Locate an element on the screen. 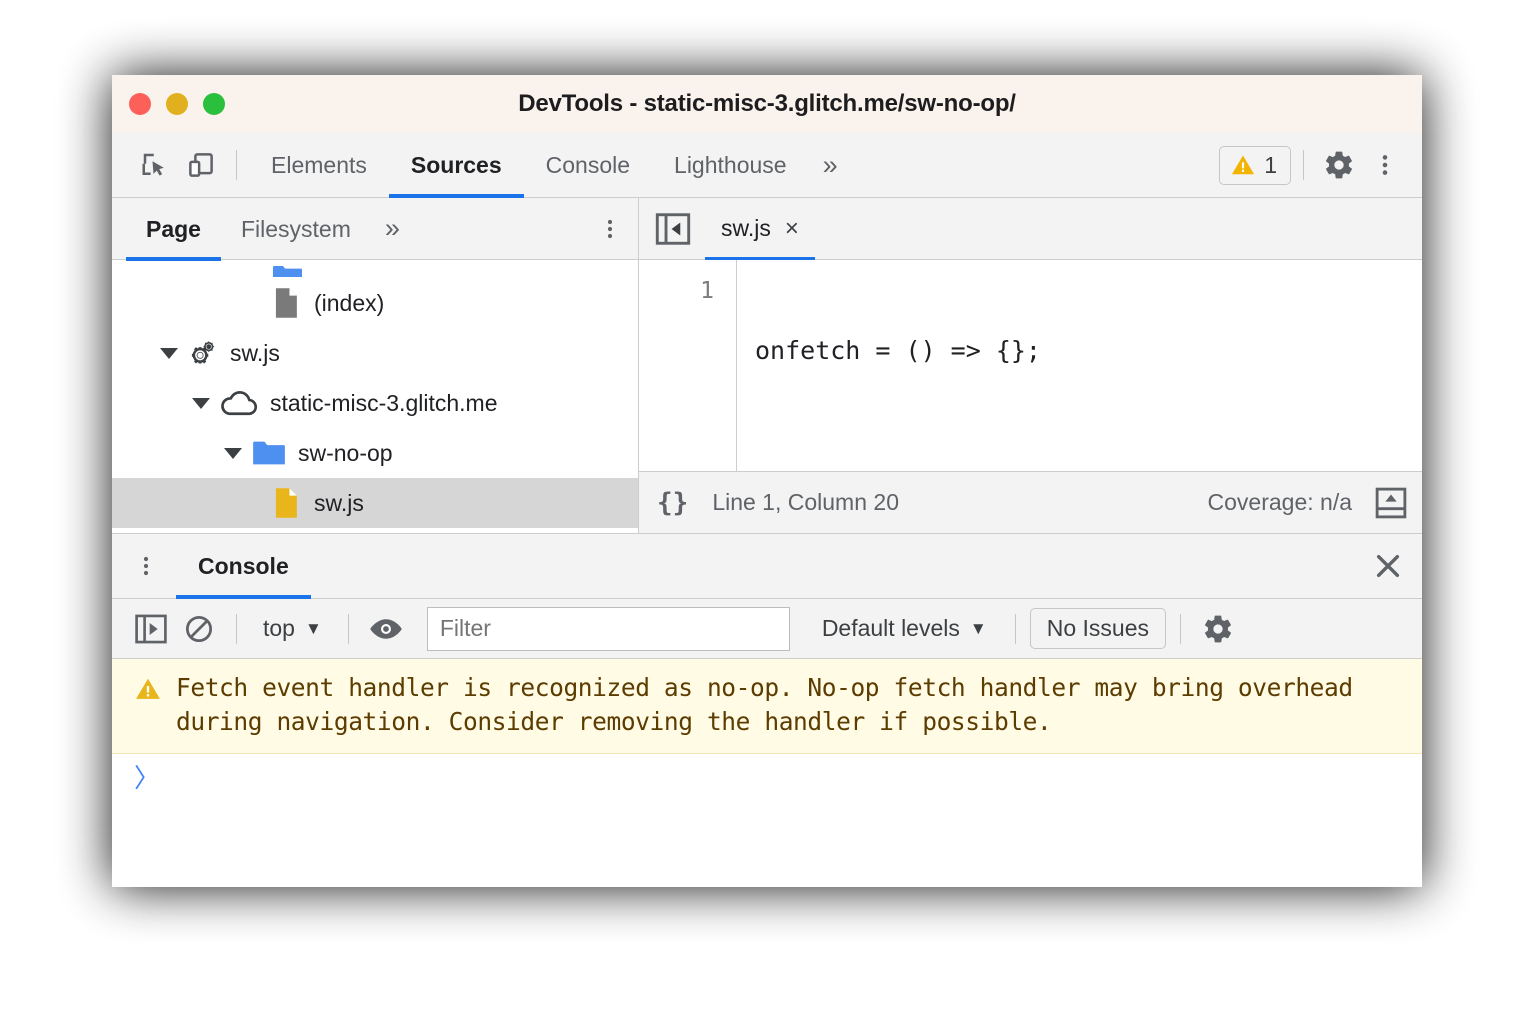 The image size is (1532, 1032). drawer-tab-console: Console is located at coordinates (243, 566).